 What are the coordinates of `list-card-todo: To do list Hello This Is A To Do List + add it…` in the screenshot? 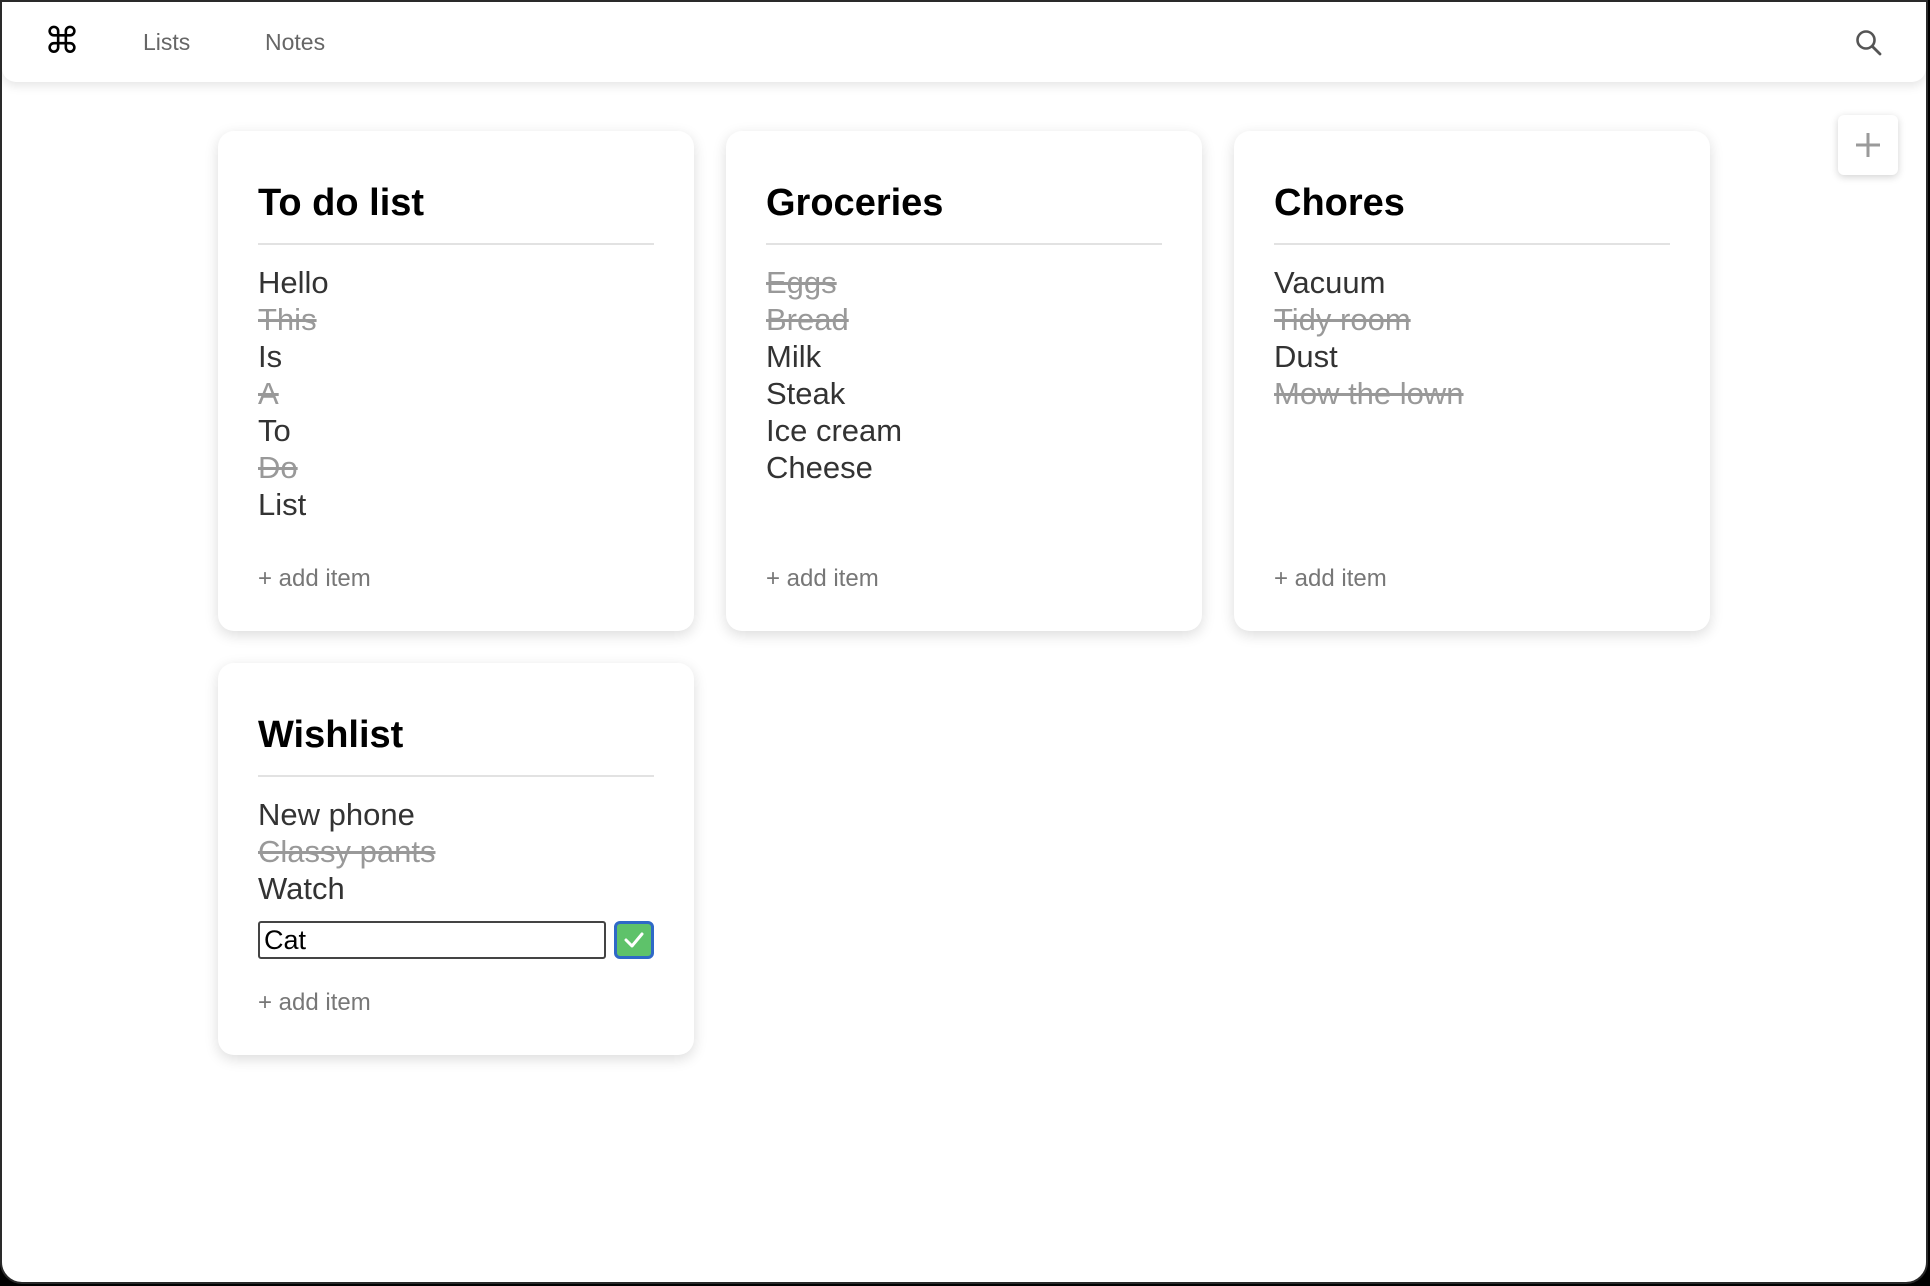 It's located at (456, 381).